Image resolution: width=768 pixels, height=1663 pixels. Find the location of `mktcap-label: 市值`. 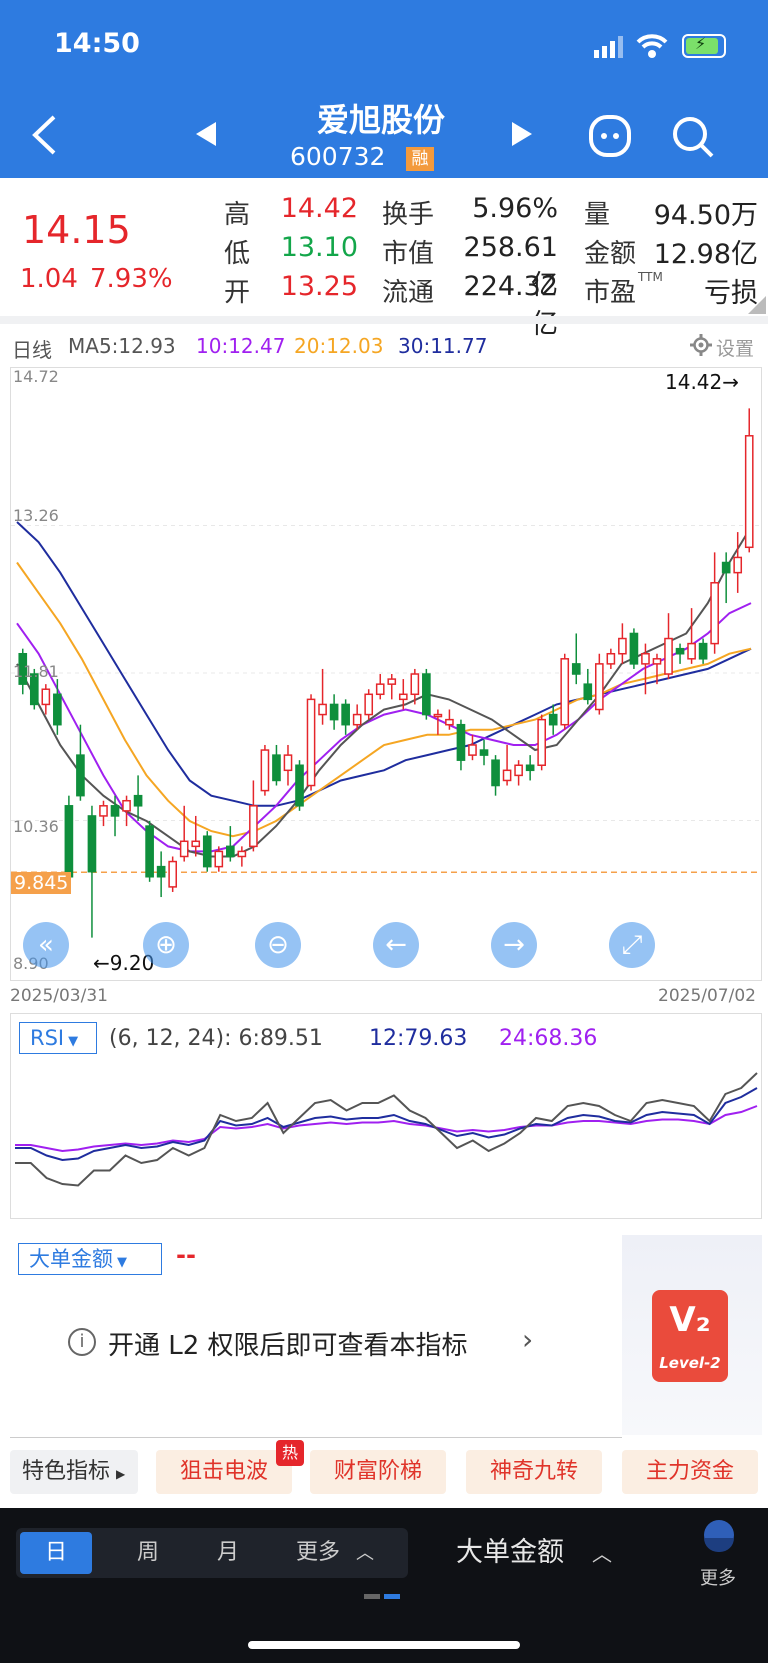

mktcap-label: 市值 is located at coordinates (408, 254).